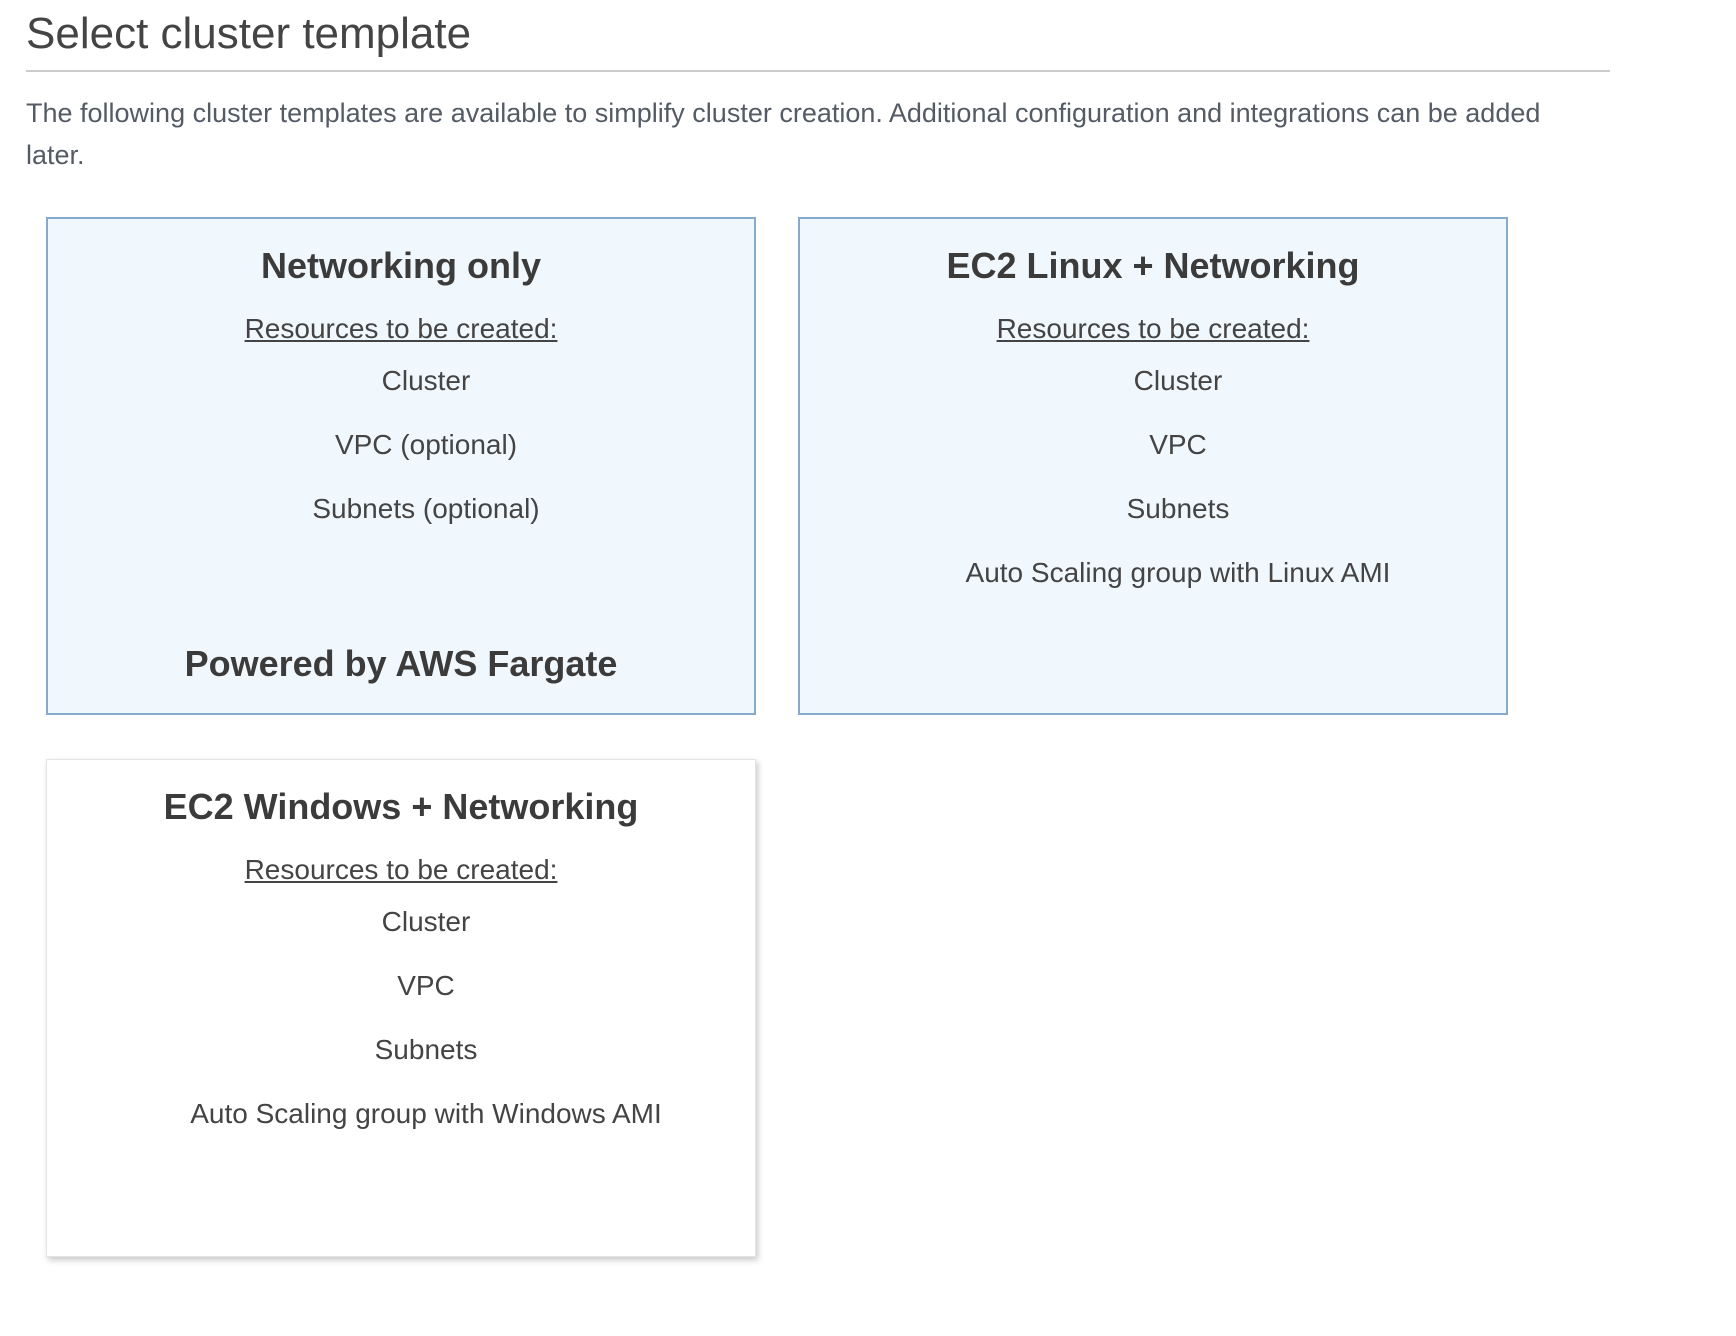 The width and height of the screenshot is (1736, 1336). Describe the element at coordinates (818, 71) in the screenshot. I see `heading-divider` at that location.